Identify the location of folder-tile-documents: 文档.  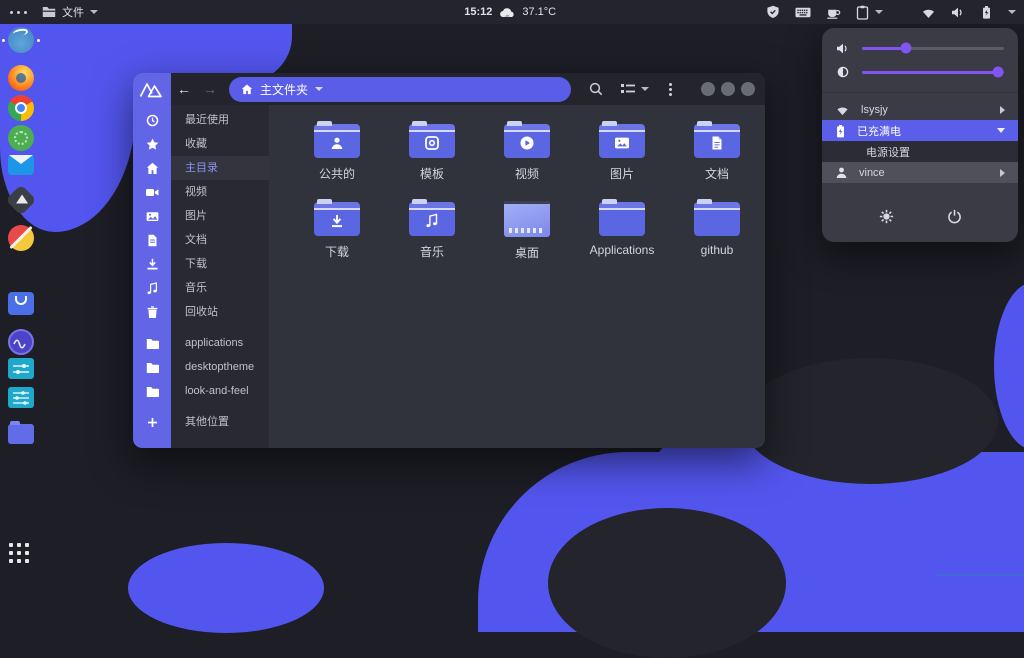
(717, 150).